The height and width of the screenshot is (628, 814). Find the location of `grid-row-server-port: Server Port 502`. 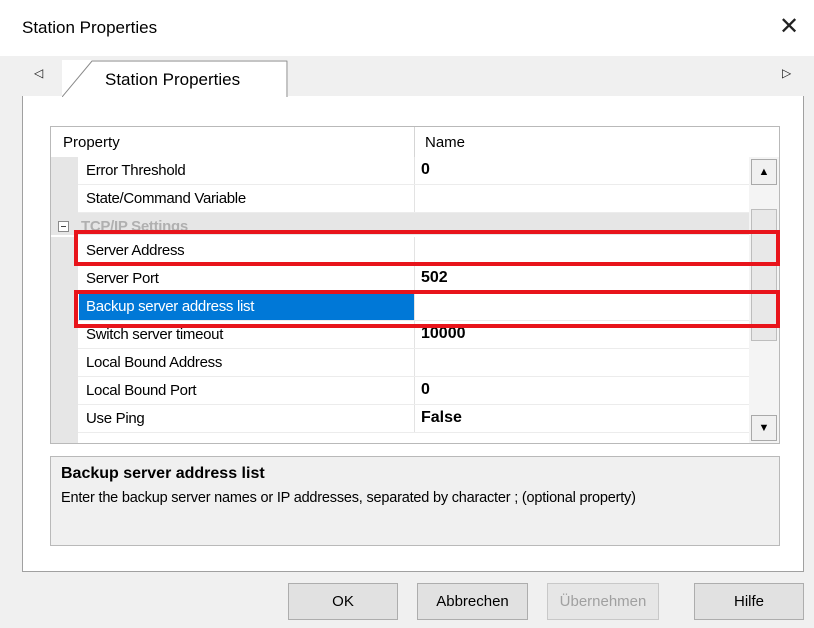

grid-row-server-port: Server Port 502 is located at coordinates (401, 279).